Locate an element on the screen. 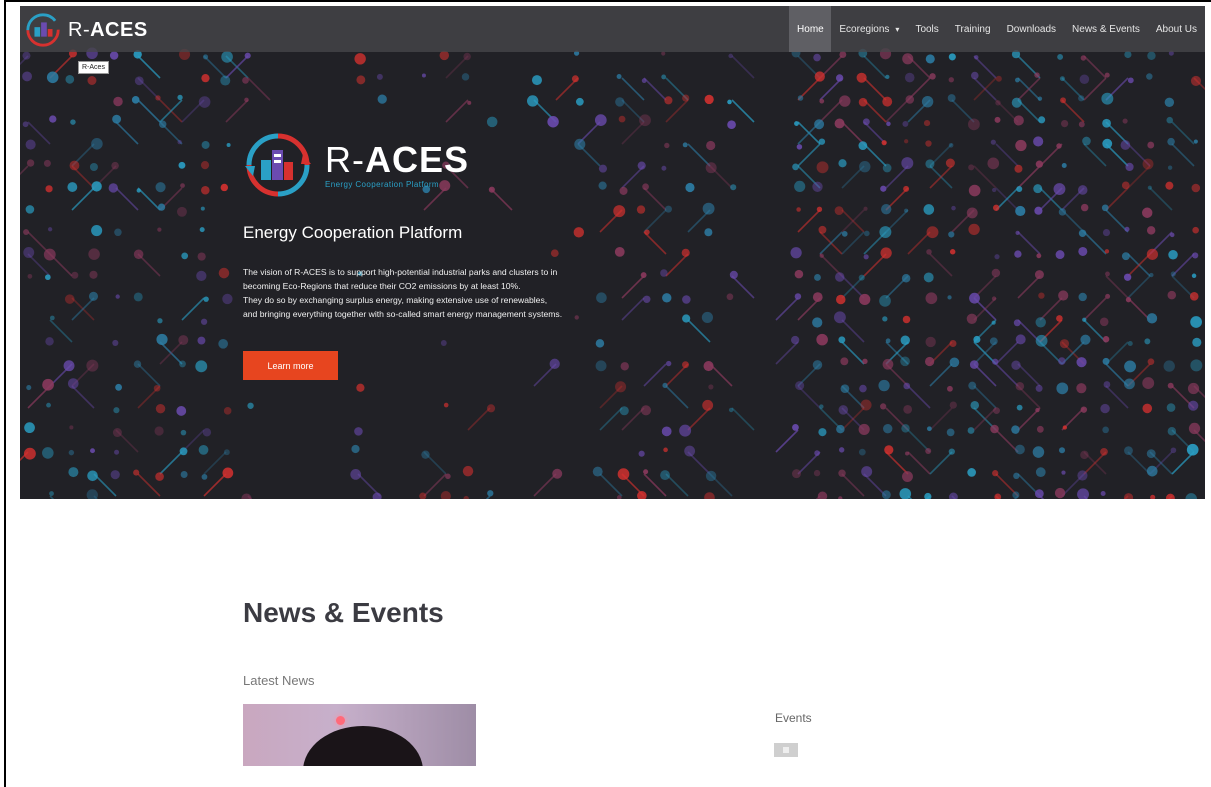  nav-item-tools: Tools is located at coordinates (926, 29).